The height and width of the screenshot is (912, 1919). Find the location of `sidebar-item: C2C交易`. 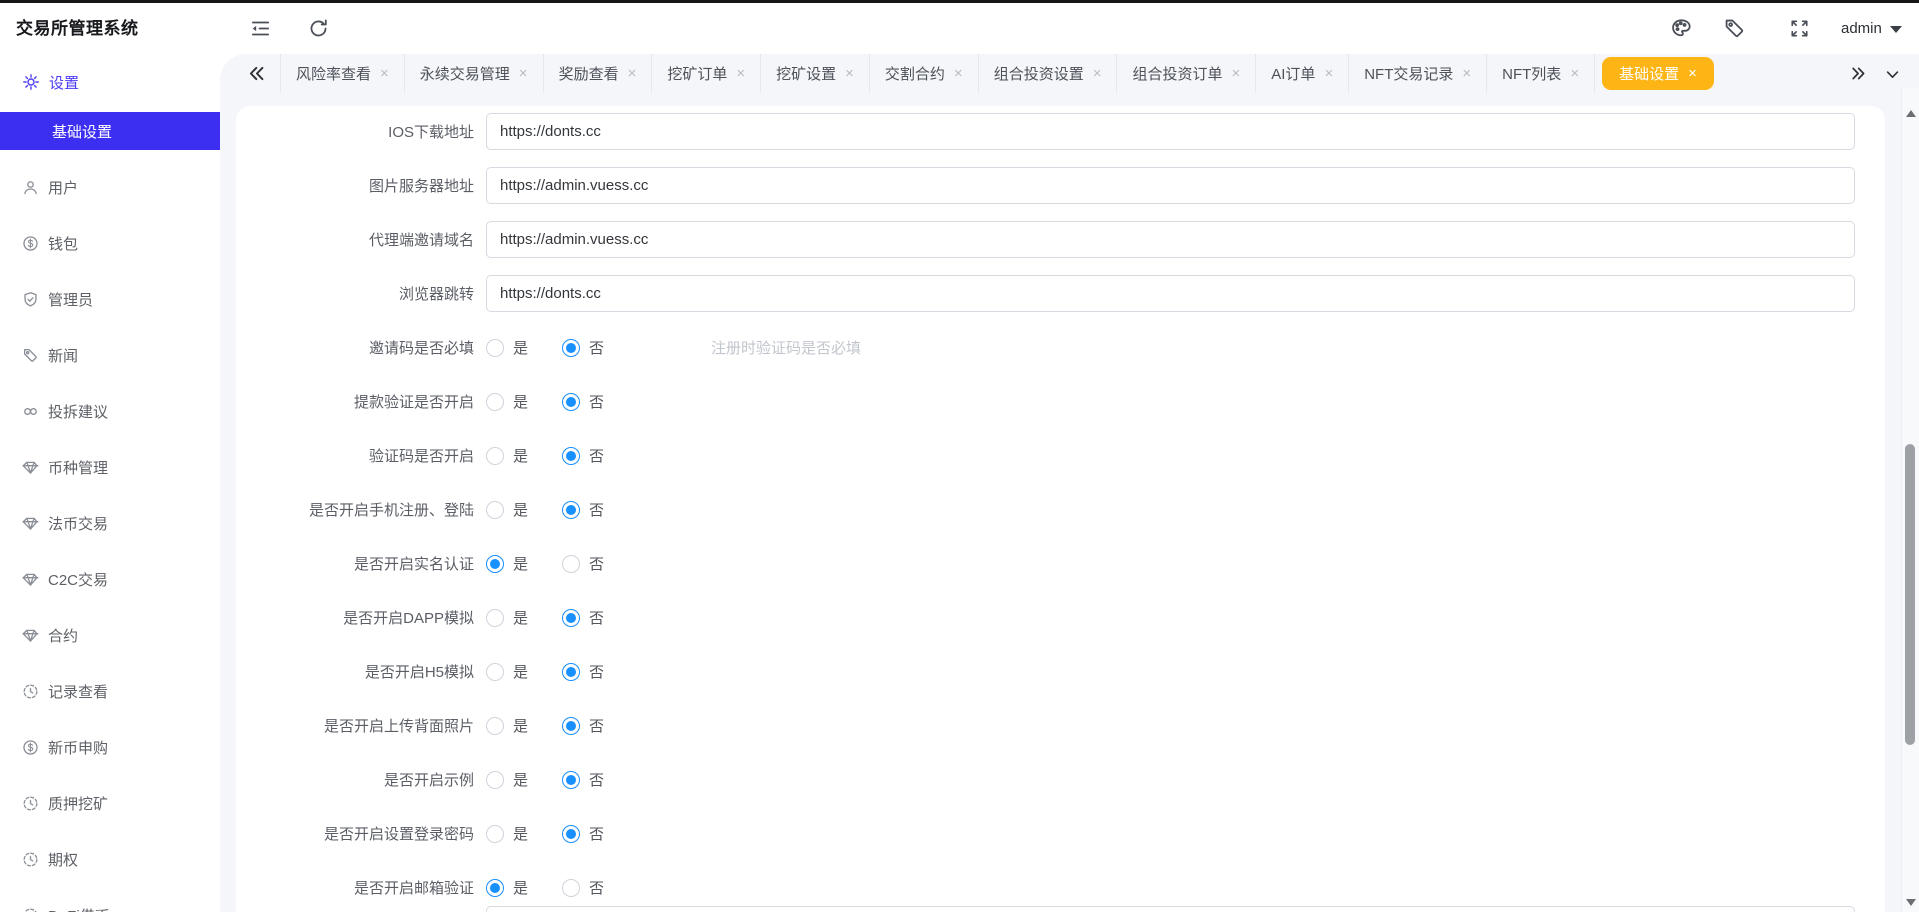

sidebar-item: C2C交易 is located at coordinates (110, 579).